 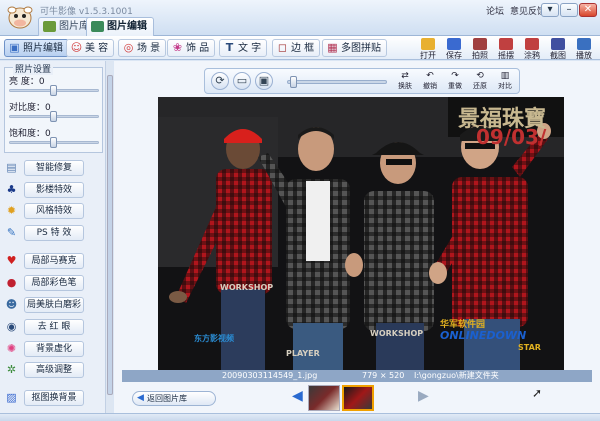 I want to click on restore-icon: ⟲, so click(x=480, y=76).